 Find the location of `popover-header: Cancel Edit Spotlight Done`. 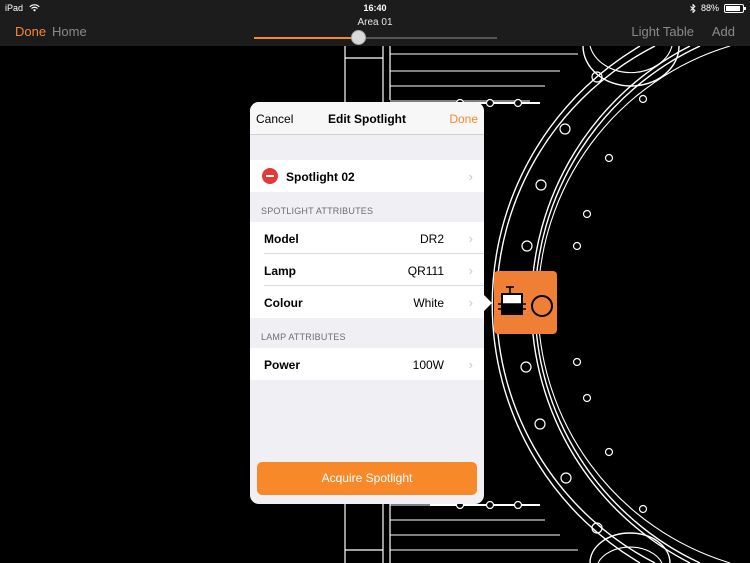

popover-header: Cancel Edit Spotlight Done is located at coordinates (367, 118).